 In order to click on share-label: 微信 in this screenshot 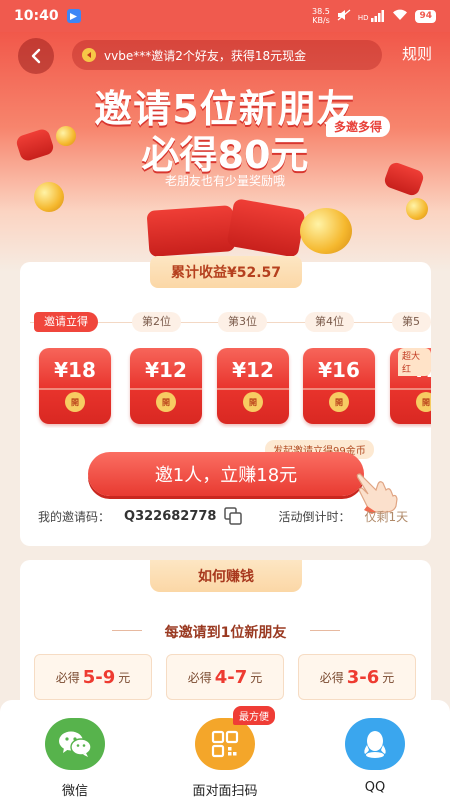, I will do `click(74, 791)`.